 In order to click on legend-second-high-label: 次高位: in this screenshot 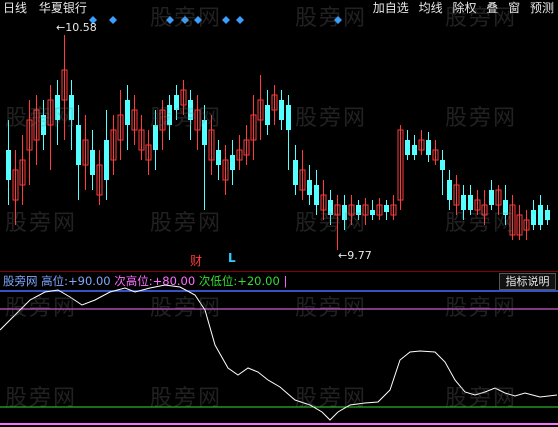, I will do `click(133, 281)`.